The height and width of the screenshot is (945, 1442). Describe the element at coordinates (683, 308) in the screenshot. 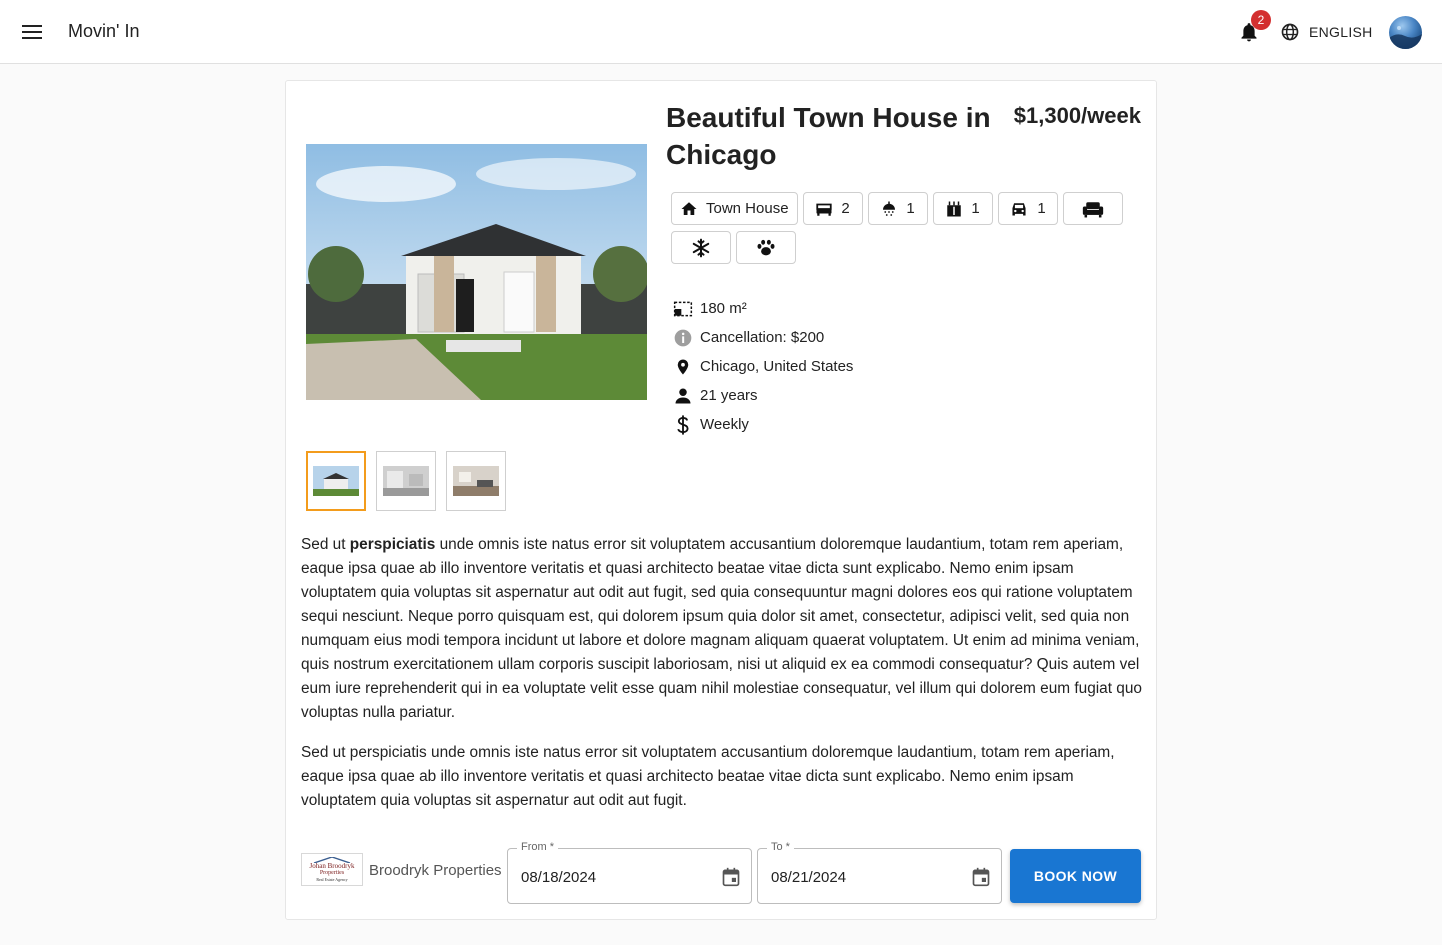

I see `area-icon` at that location.